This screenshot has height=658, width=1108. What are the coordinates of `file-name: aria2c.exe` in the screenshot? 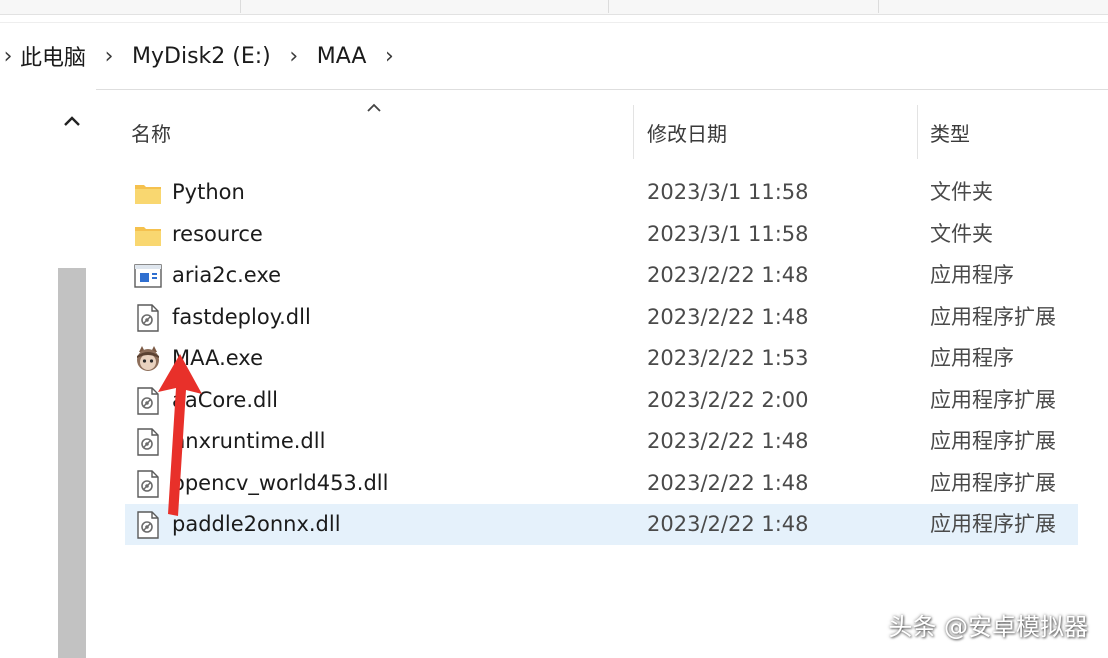 It's located at (226, 275).